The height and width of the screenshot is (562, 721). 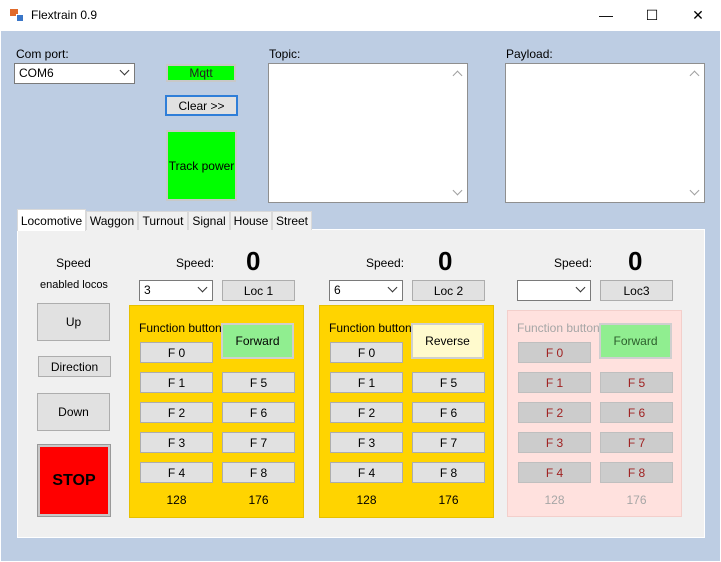 What do you see at coordinates (366, 352) in the screenshot?
I see `loco2-f0-button: F 0` at bounding box center [366, 352].